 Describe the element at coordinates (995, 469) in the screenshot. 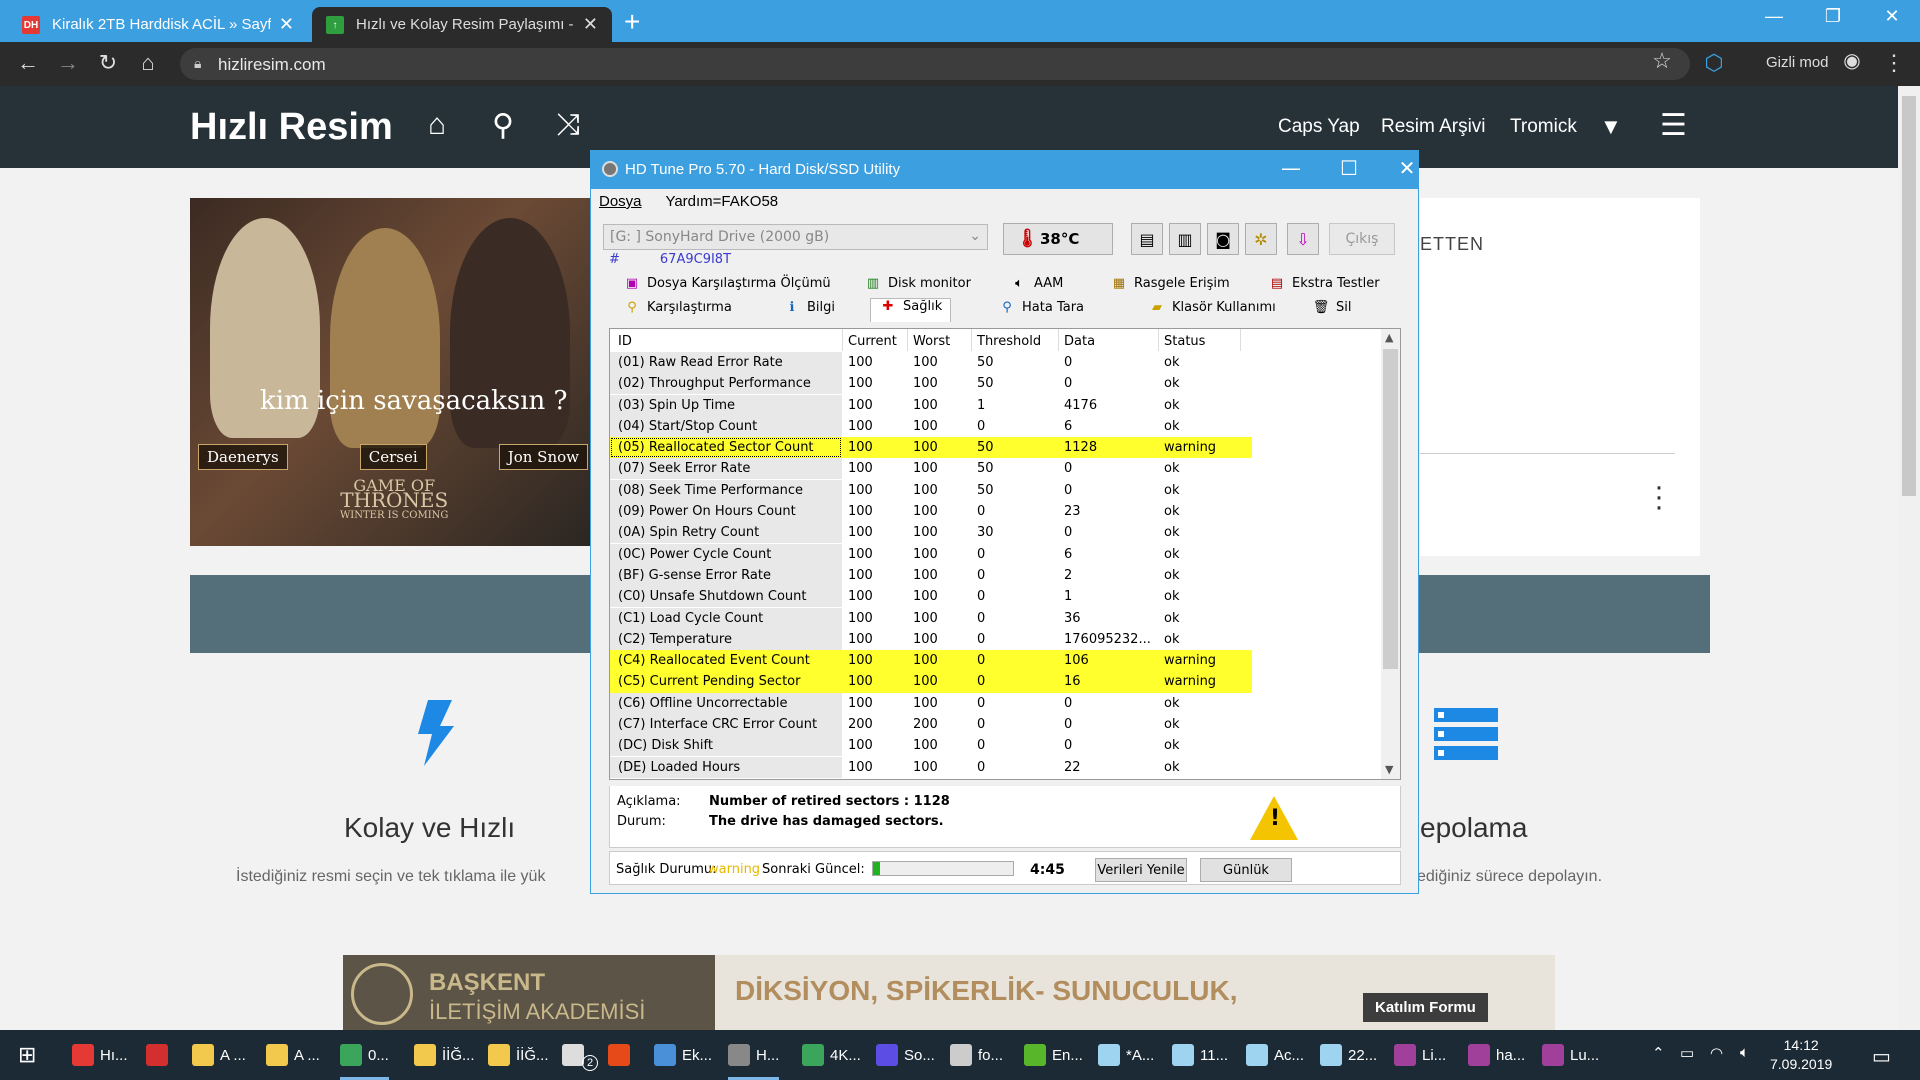

I see `table-row: (07) Seek Error Rate 100 100 50 0 ok` at that location.